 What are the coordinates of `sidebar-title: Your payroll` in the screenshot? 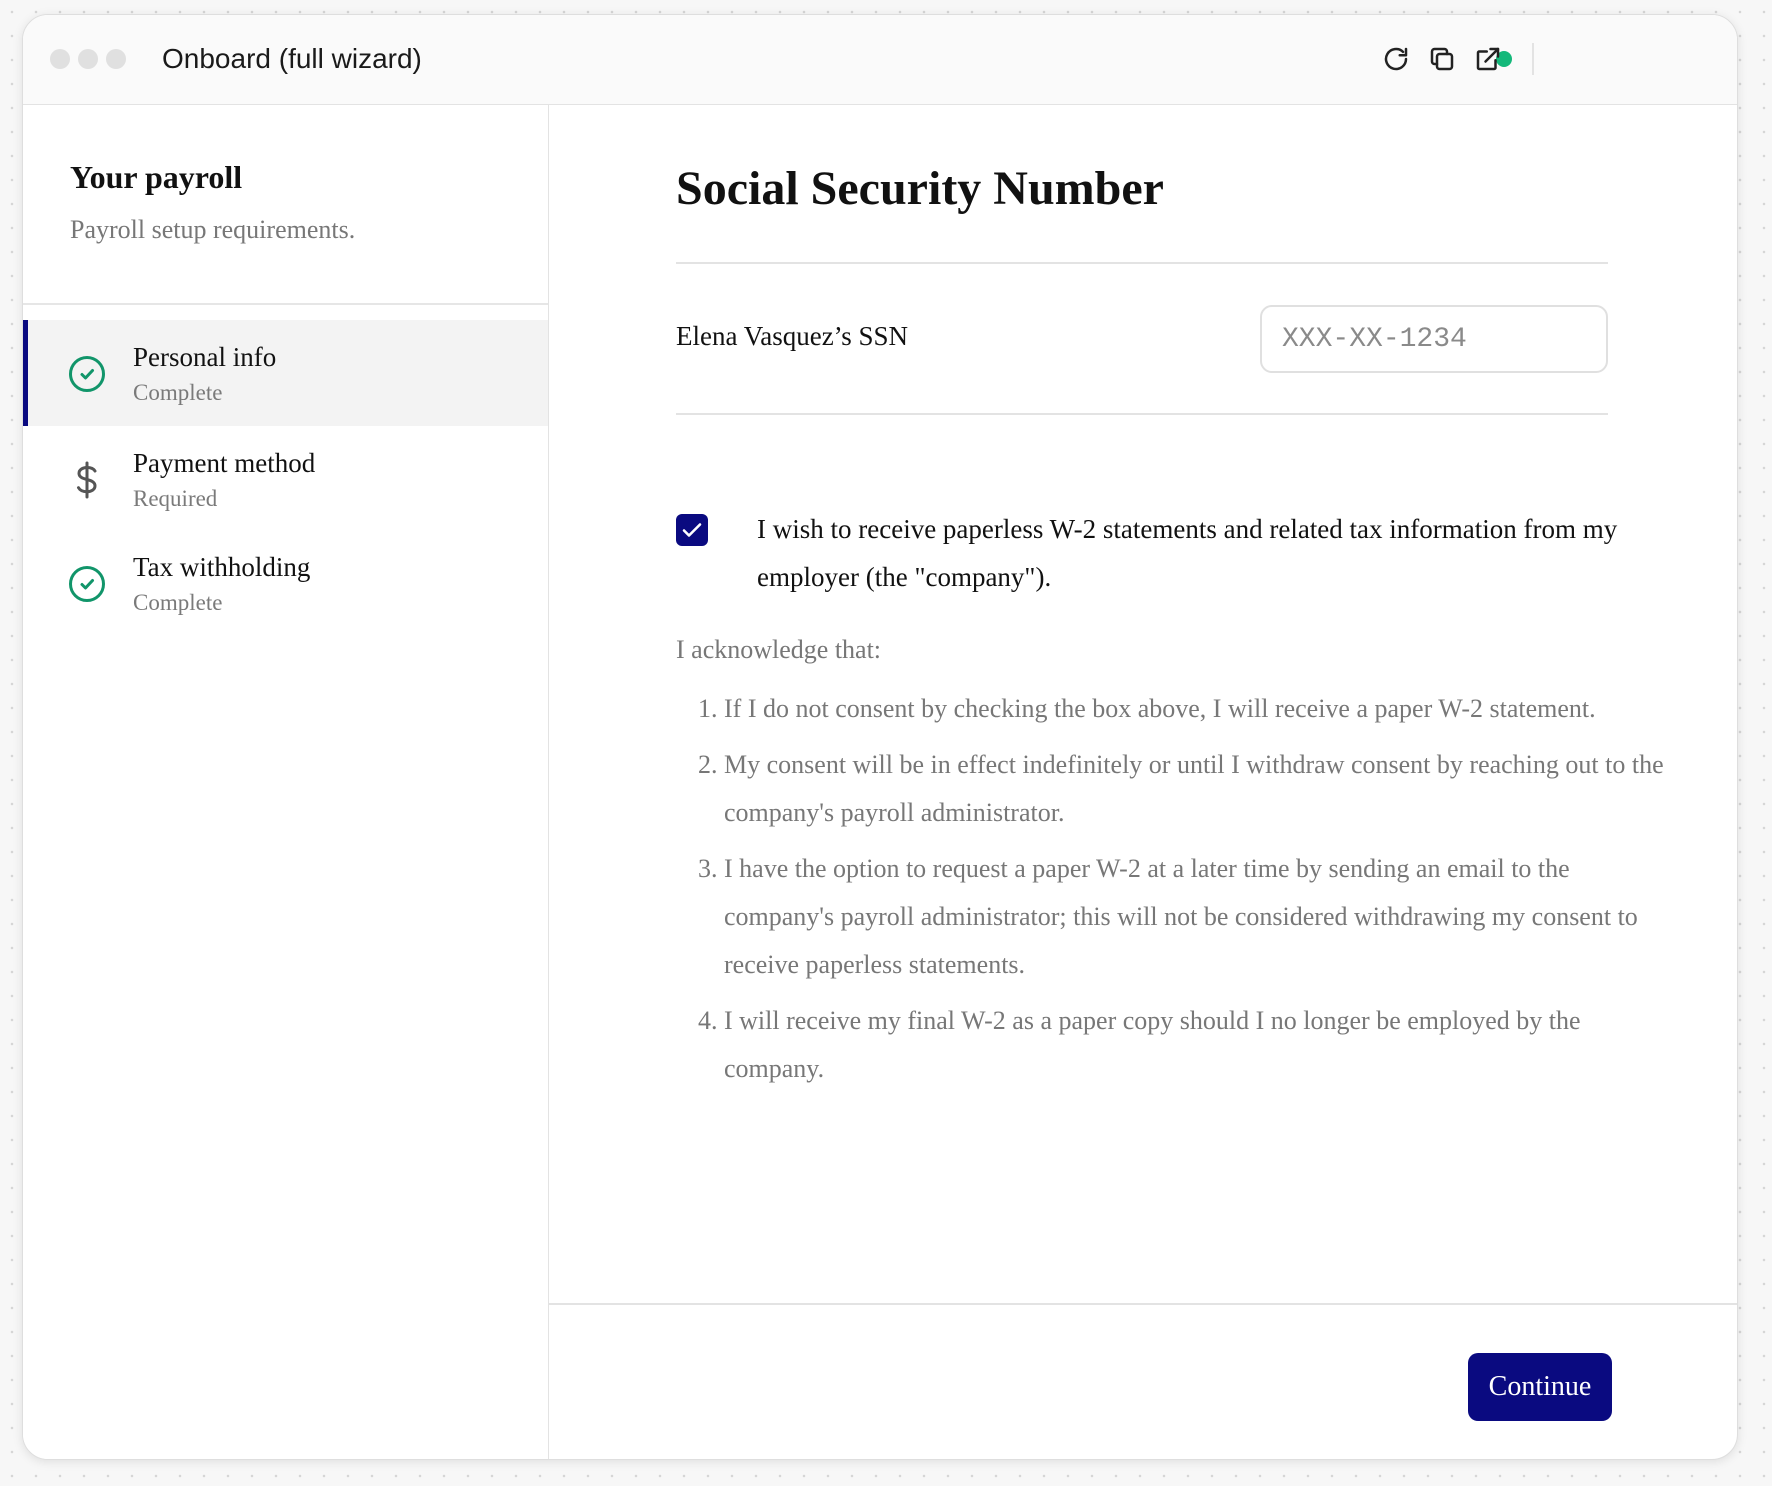 It's located at (156, 177).